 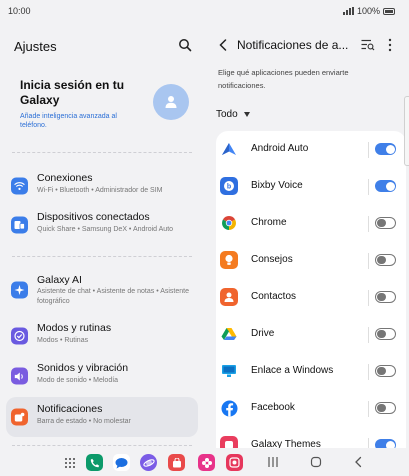 I want to click on android-auto-icon, so click(x=229, y=149).